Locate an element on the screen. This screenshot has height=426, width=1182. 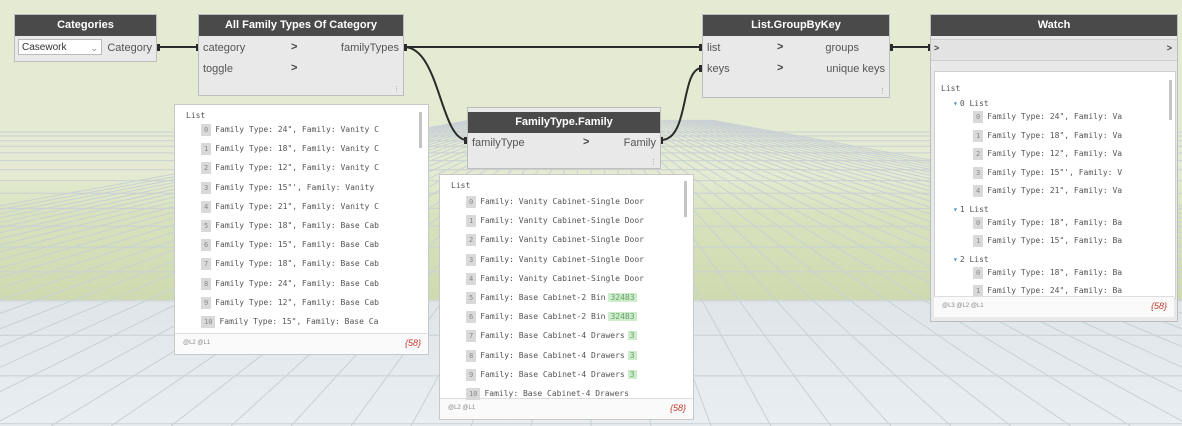
categories-node: Categories Casework ⌄ Category is located at coordinates (85, 38).